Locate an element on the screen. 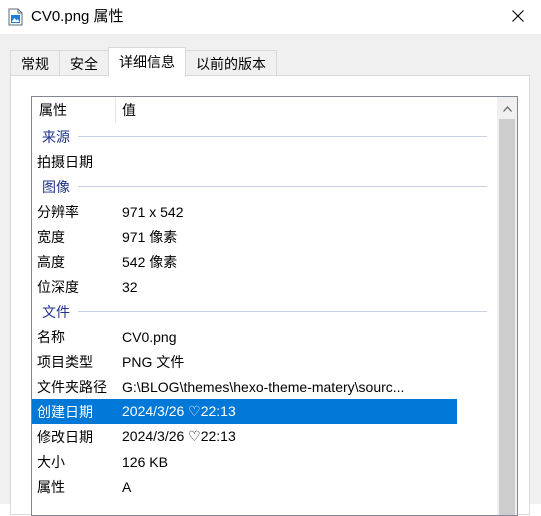  property-name: 位深度 is located at coordinates (58, 286).